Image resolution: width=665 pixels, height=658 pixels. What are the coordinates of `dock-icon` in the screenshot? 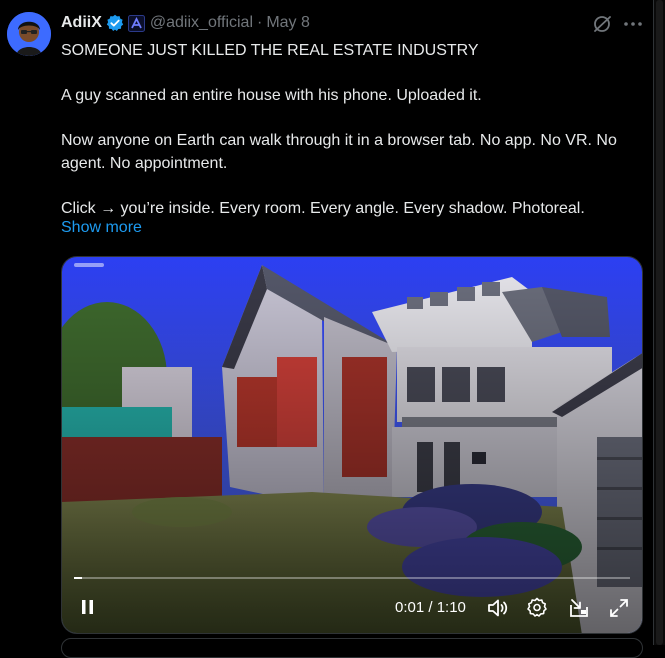 It's located at (579, 608).